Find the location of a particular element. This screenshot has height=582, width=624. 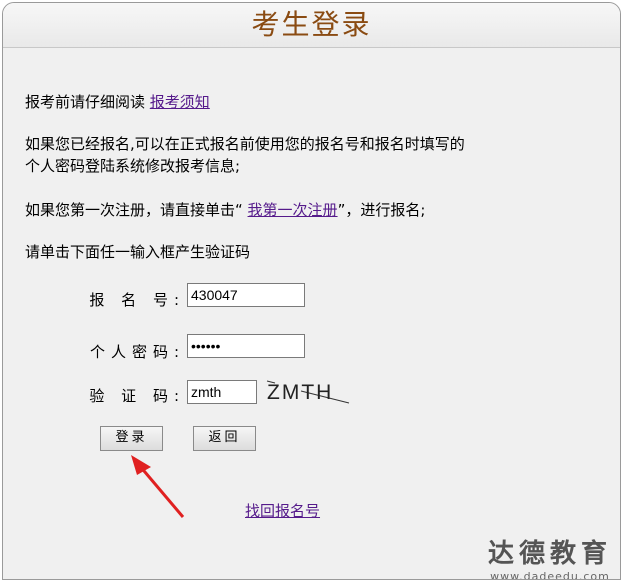

watermark-logo-text: 达德教育 is located at coordinates (549, 554).